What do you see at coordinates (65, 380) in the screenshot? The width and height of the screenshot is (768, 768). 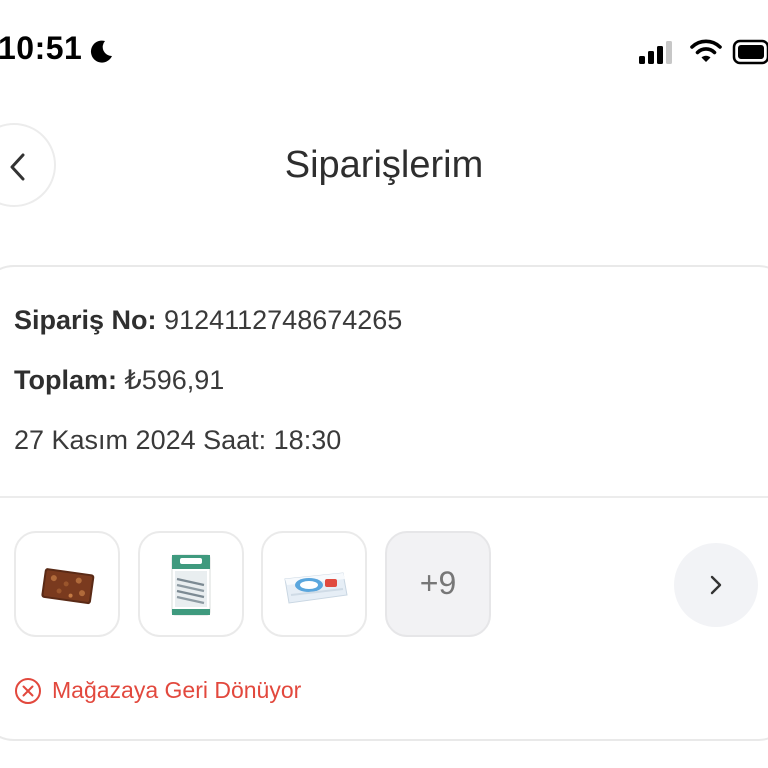 I see `order-total-label: Toplam:` at bounding box center [65, 380].